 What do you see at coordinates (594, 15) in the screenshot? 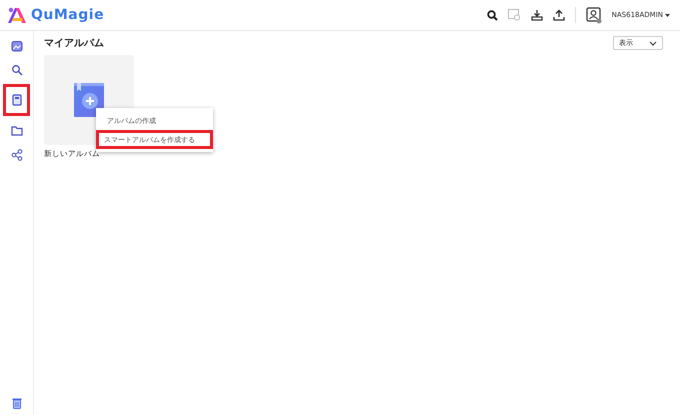
I see `user-icon` at bounding box center [594, 15].